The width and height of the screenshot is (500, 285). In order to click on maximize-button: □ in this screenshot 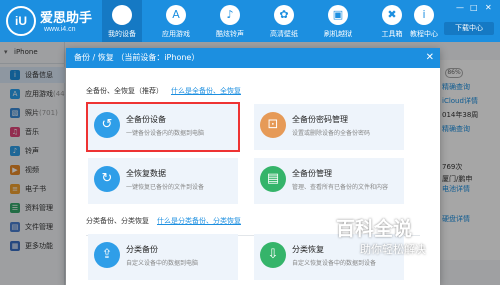, I will do `click(474, 7)`.